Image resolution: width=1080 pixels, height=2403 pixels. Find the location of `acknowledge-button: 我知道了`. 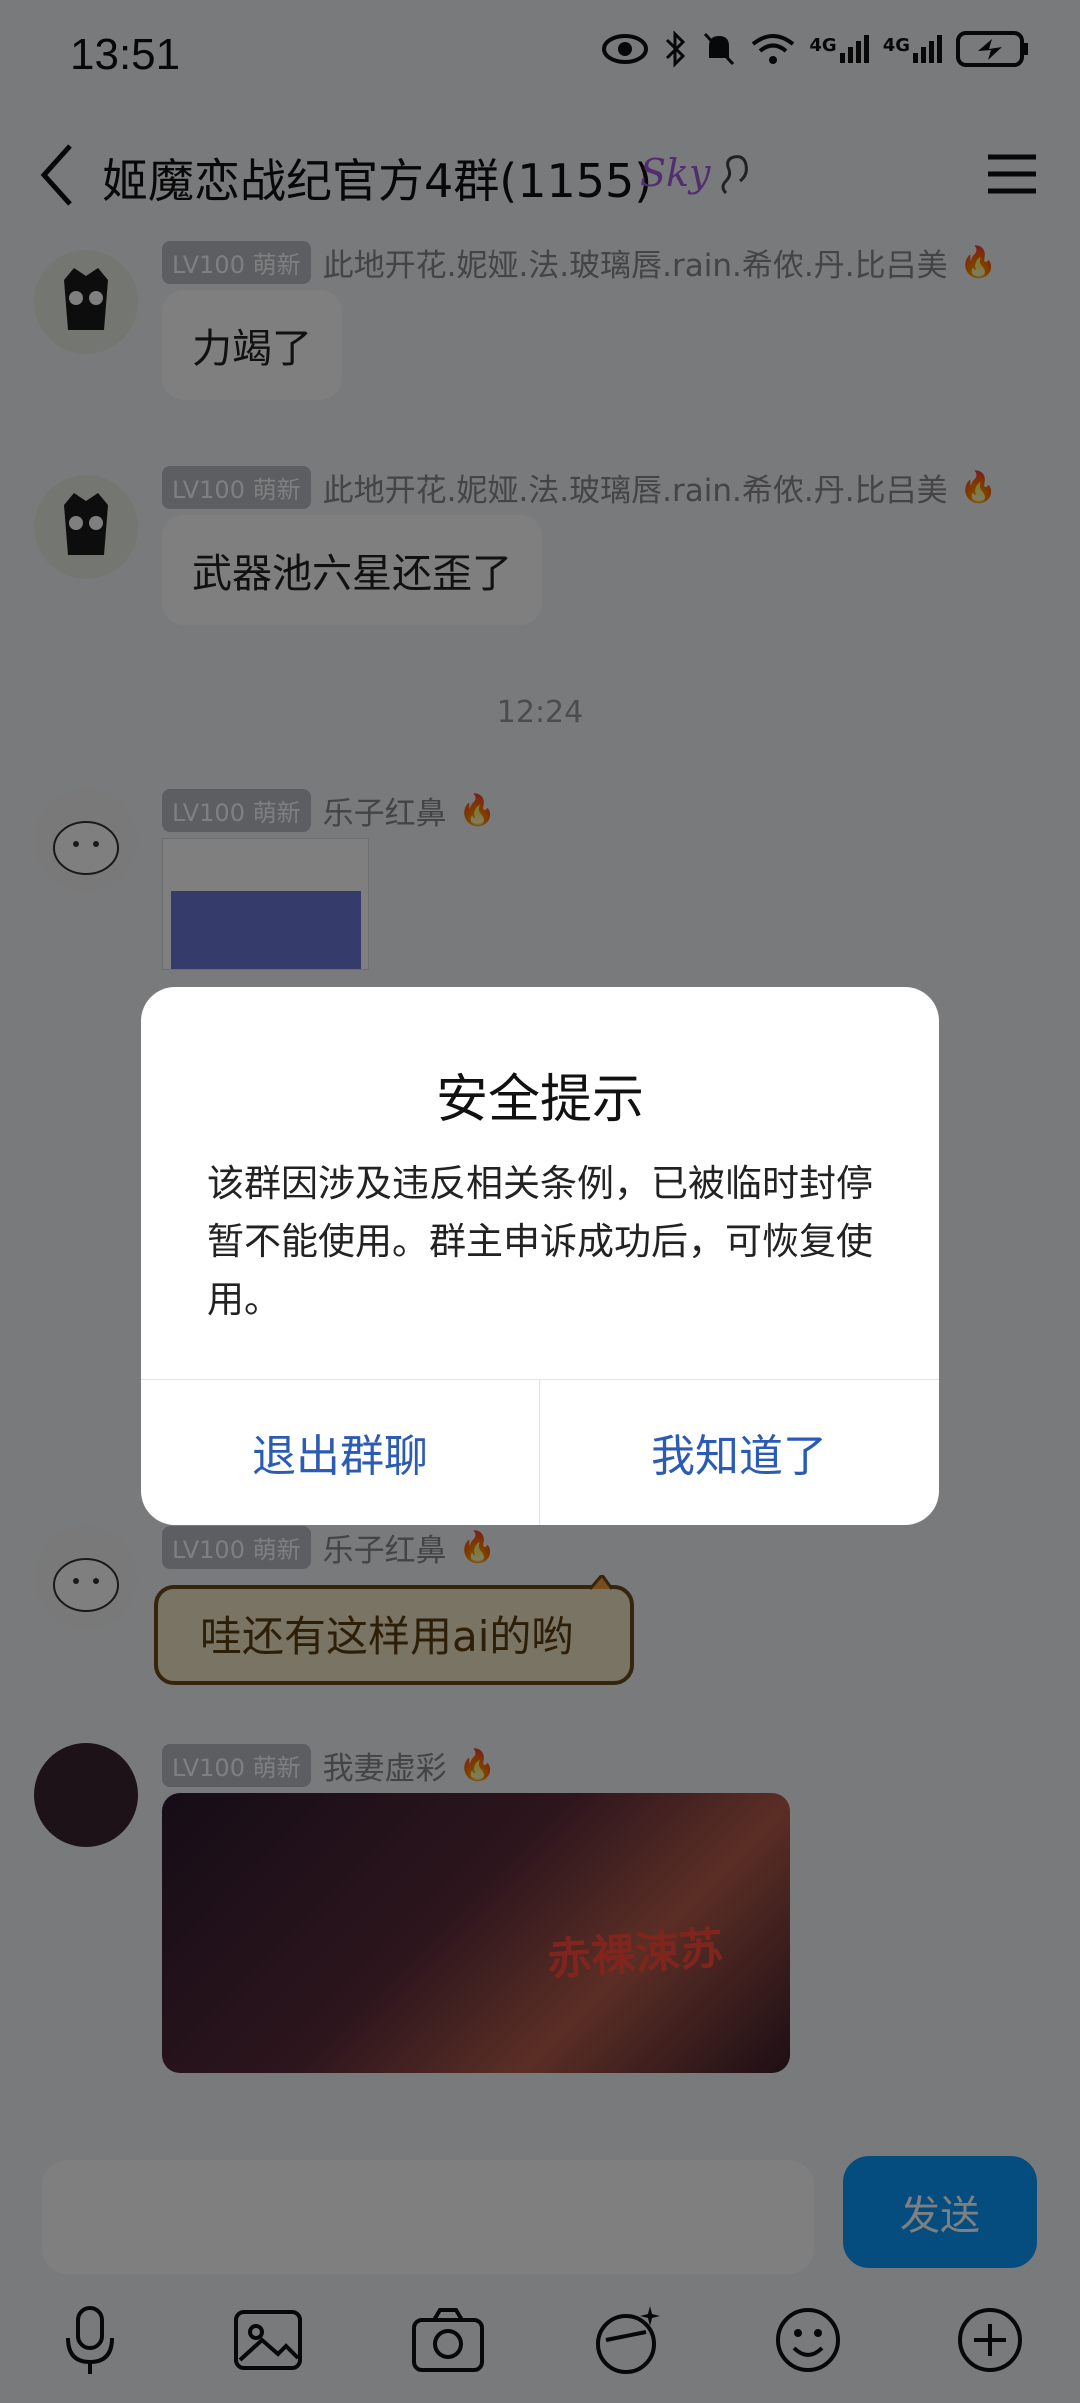

acknowledge-button: 我知道了 is located at coordinates (739, 1452).